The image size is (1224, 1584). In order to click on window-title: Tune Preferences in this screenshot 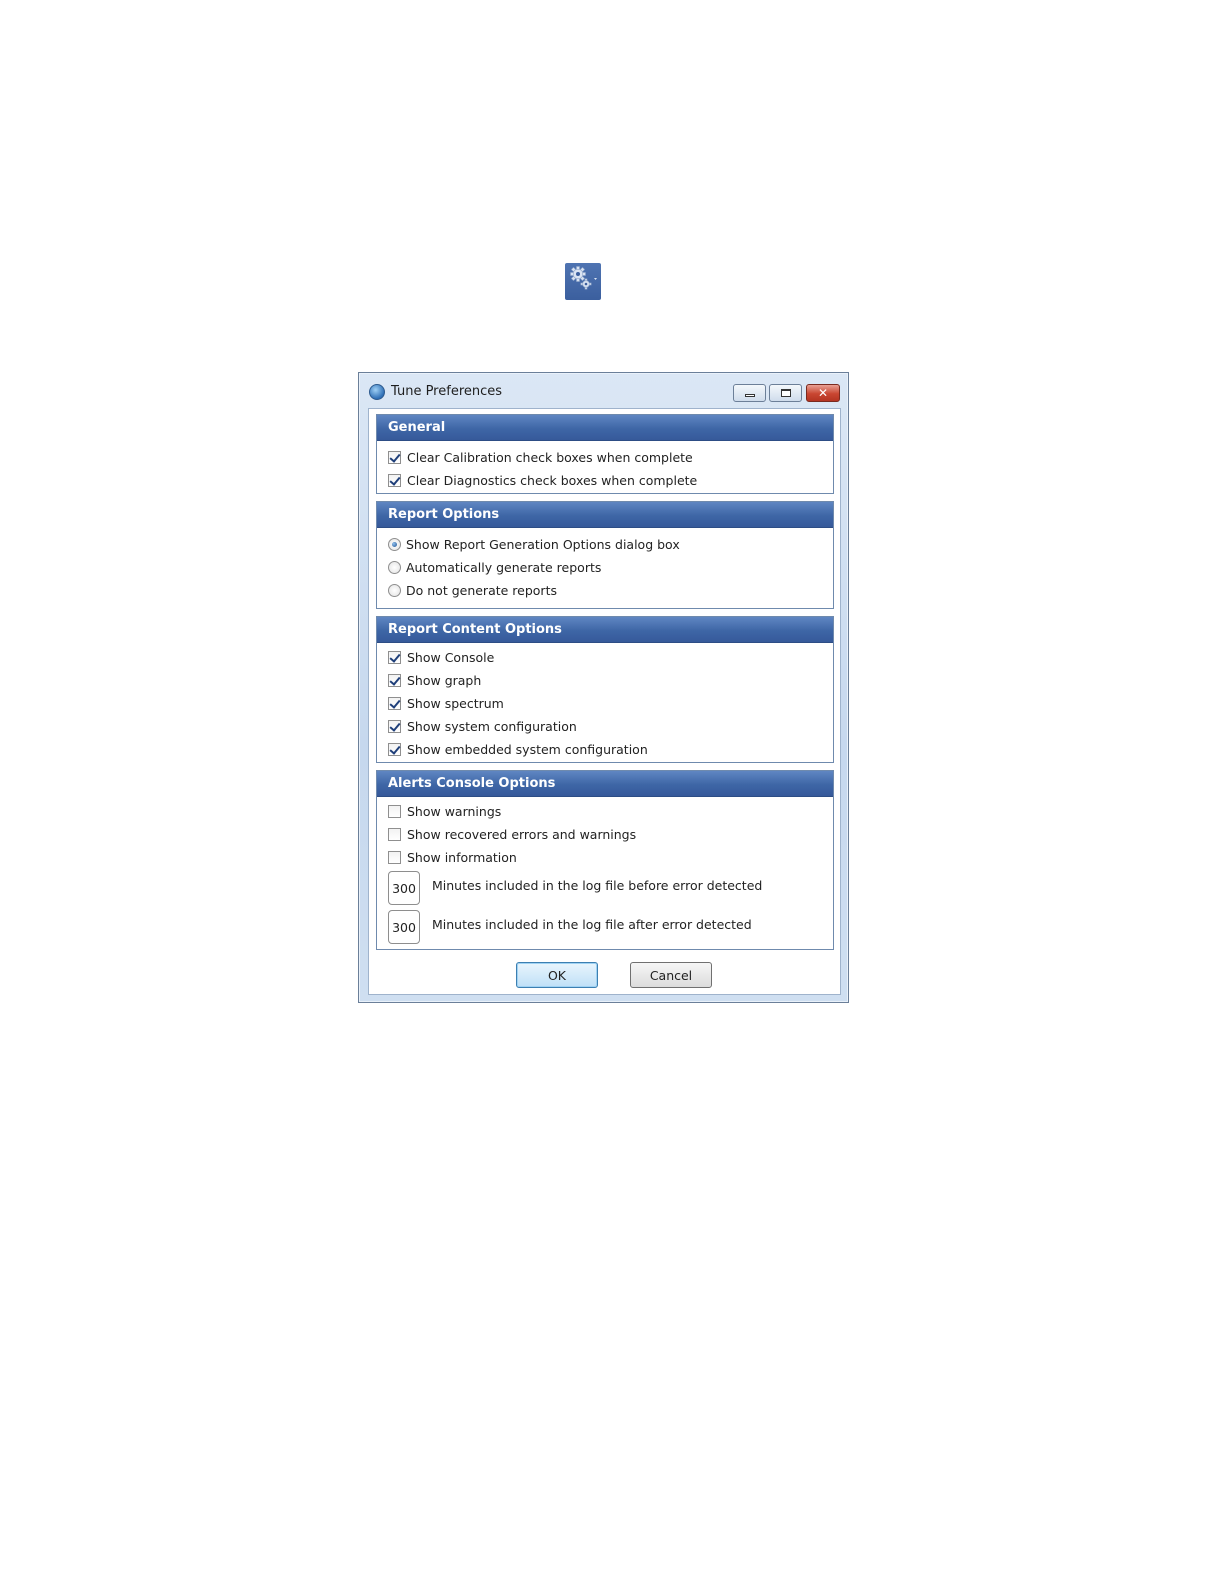, I will do `click(447, 391)`.